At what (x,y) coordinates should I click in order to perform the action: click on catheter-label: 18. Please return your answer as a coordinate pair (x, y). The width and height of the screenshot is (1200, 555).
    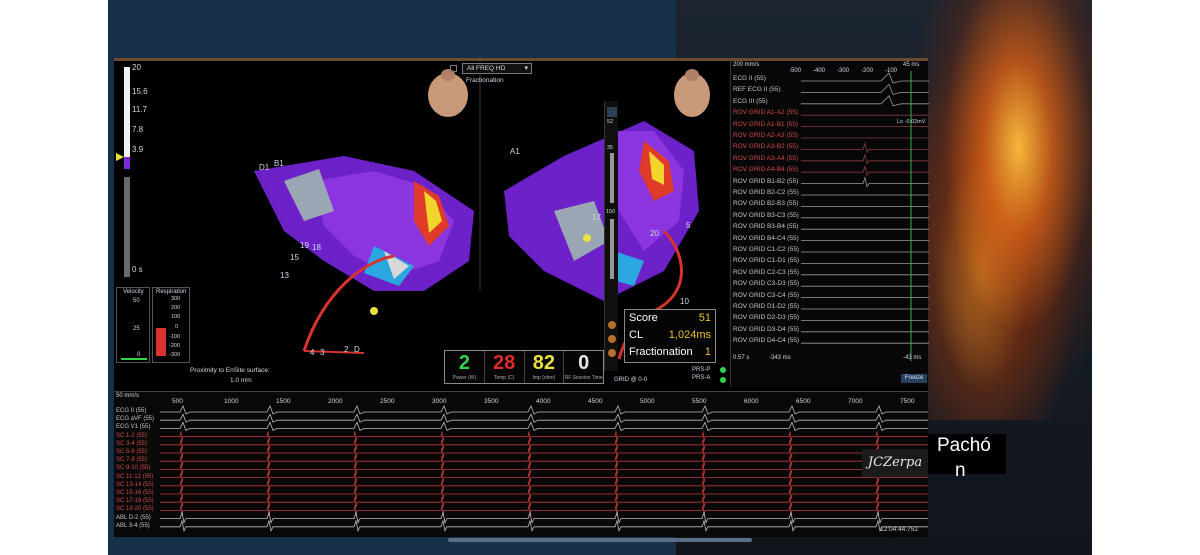
    Looking at the image, I should click on (316, 247).